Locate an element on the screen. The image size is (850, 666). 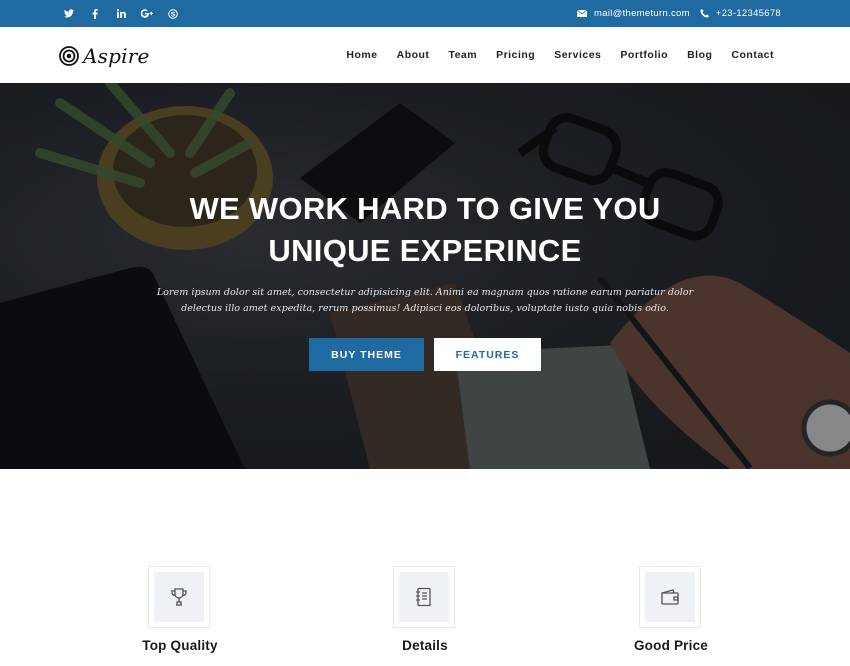
social-links is located at coordinates (121, 13).